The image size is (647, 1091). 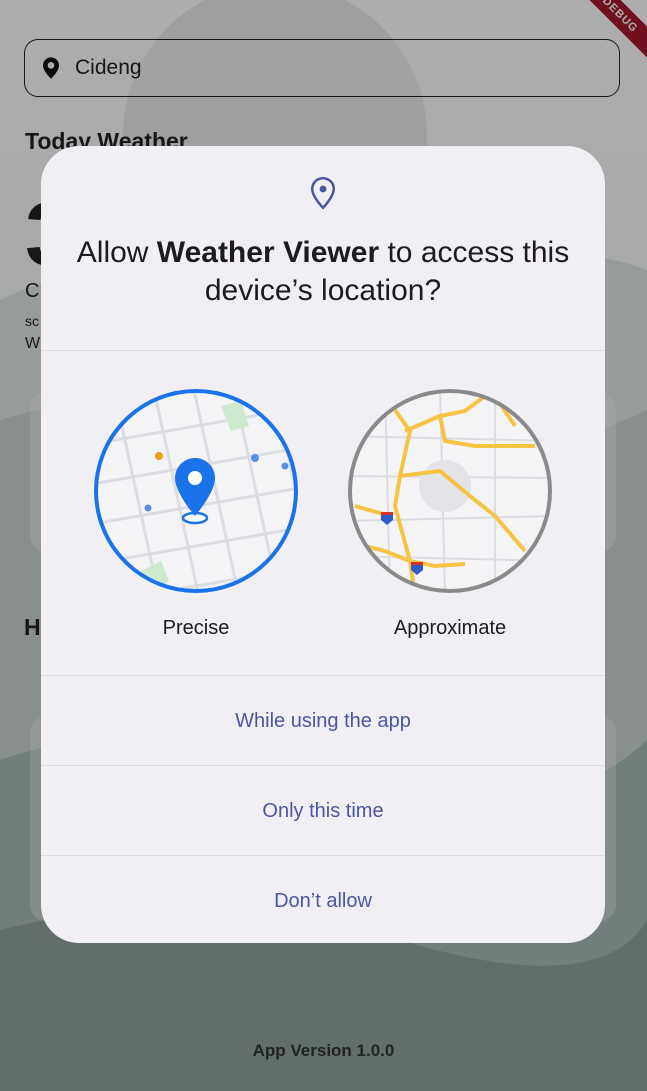 I want to click on precise-option: Precise, so click(x=196, y=513).